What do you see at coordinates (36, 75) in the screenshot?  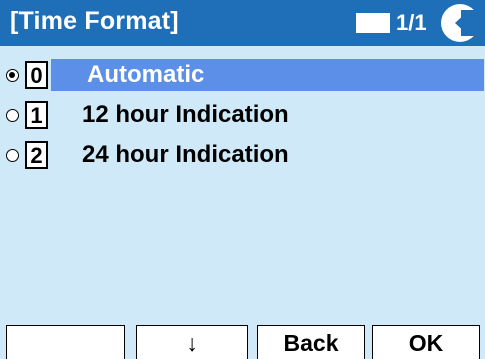 I see `option-key-number: 0` at bounding box center [36, 75].